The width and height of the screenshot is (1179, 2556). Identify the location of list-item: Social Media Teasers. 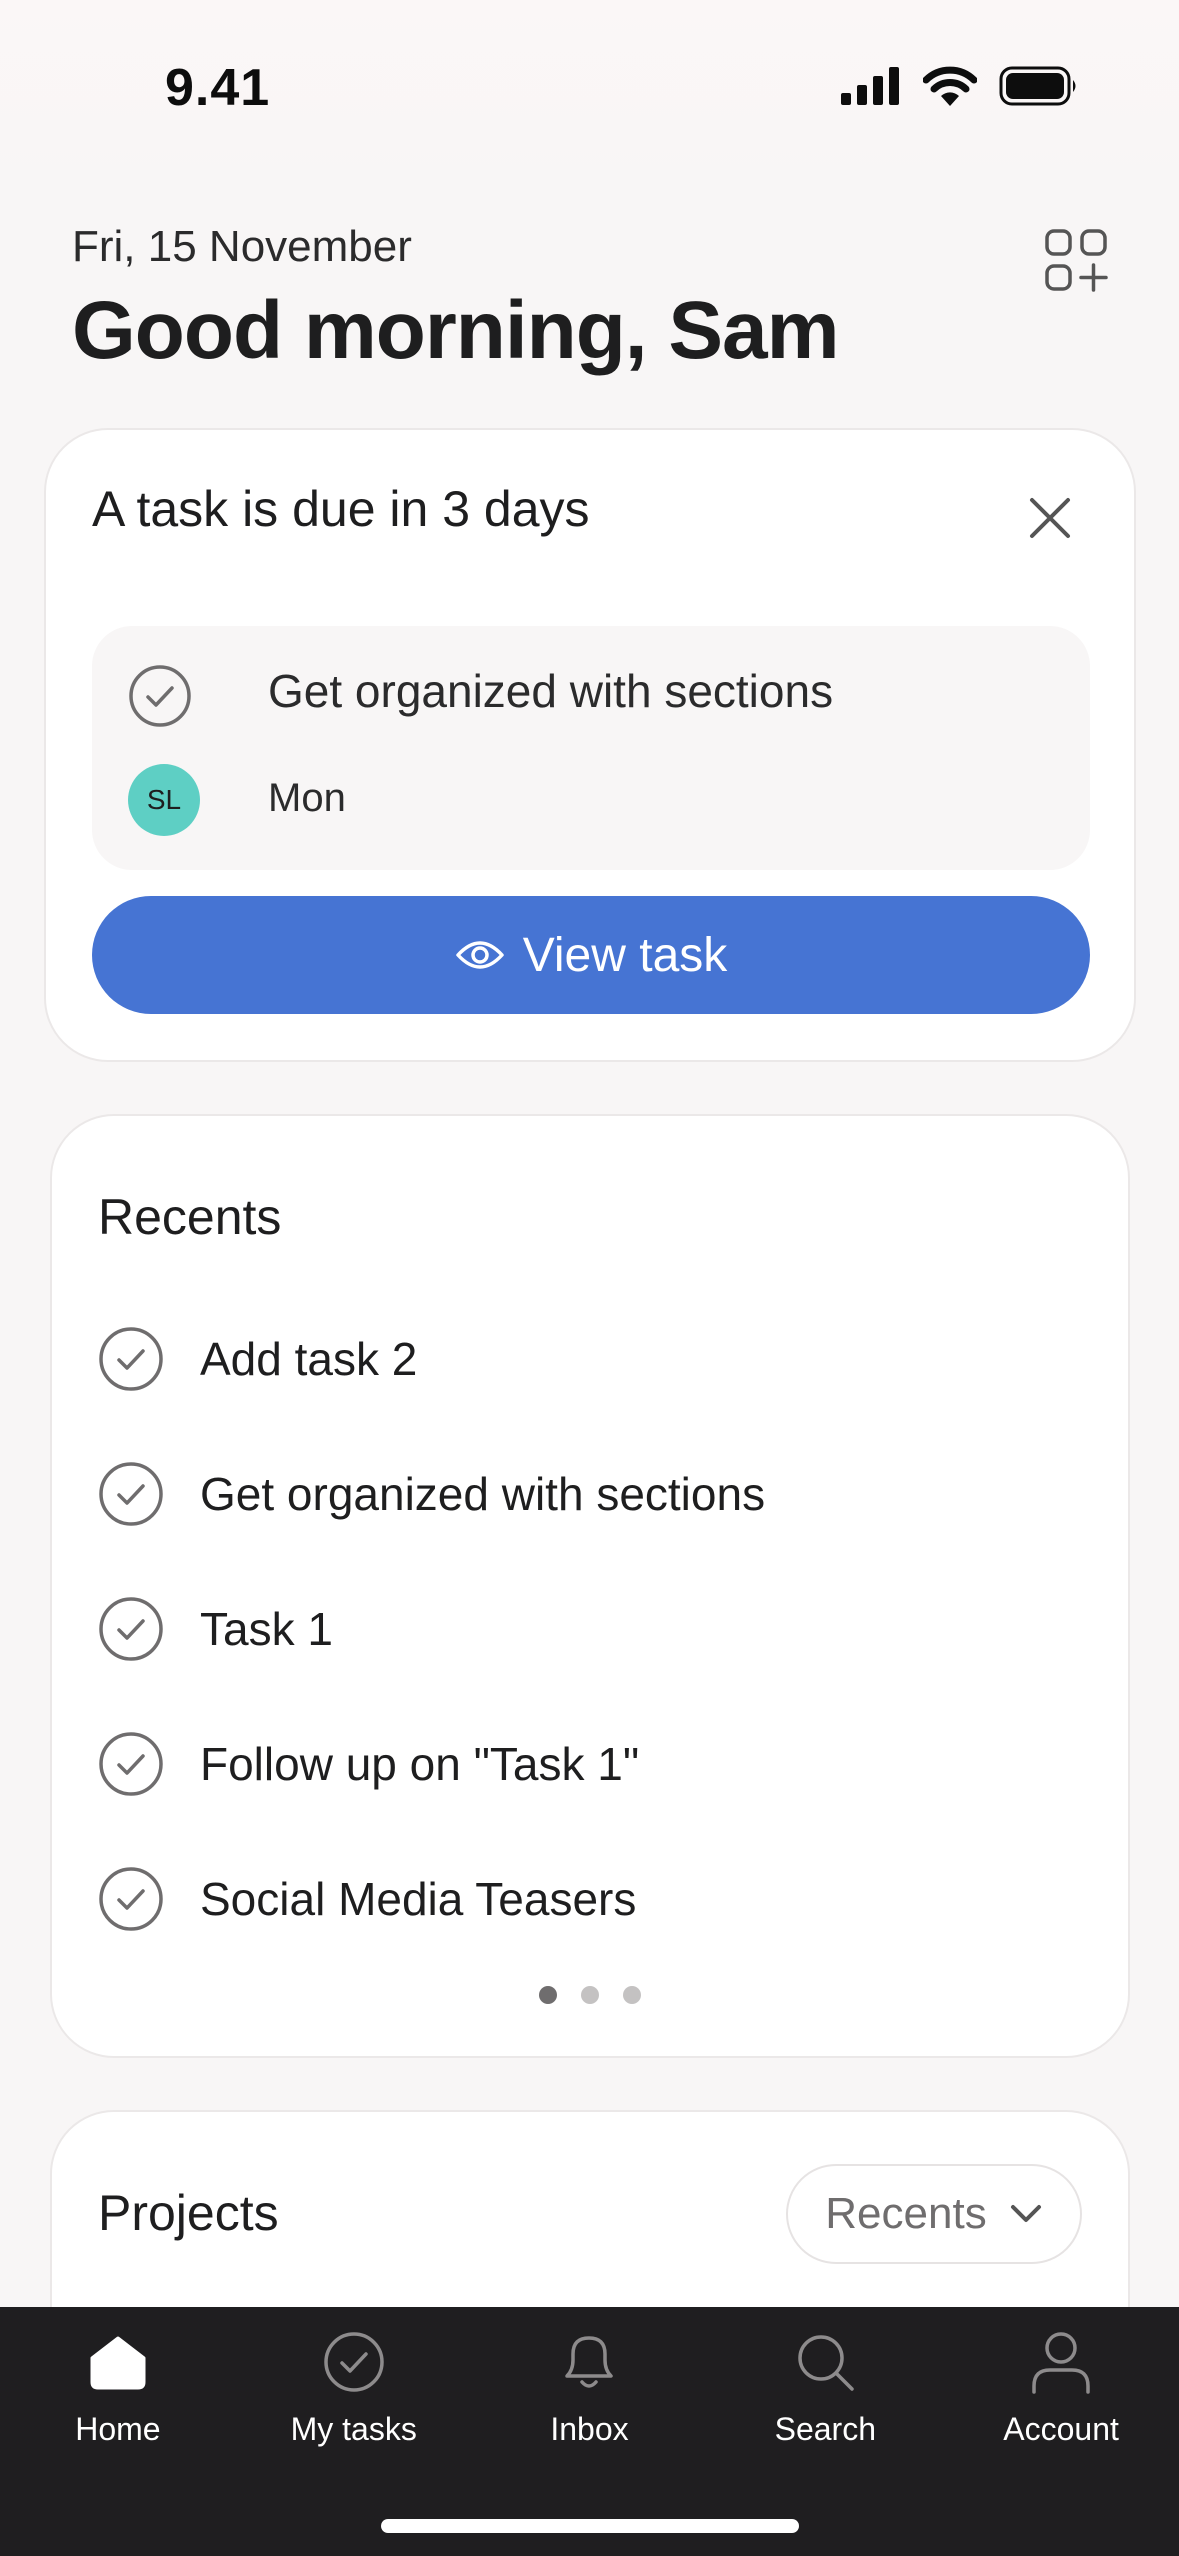
(588, 1933).